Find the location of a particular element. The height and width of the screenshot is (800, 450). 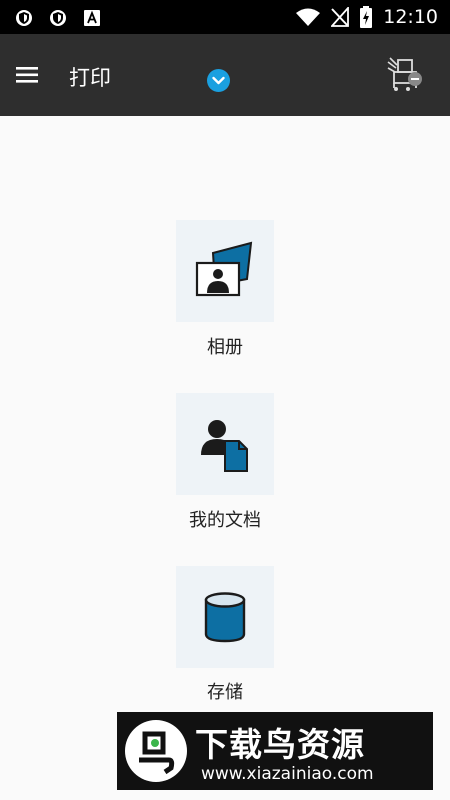

no-signal-icon is located at coordinates (340, 17).